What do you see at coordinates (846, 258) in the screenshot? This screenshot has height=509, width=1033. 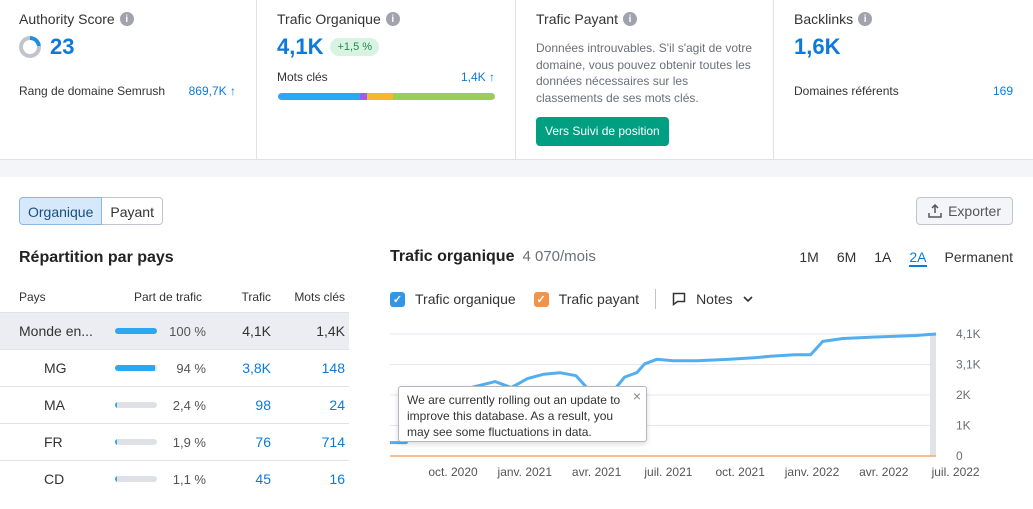 I see `period-6m: 6M` at bounding box center [846, 258].